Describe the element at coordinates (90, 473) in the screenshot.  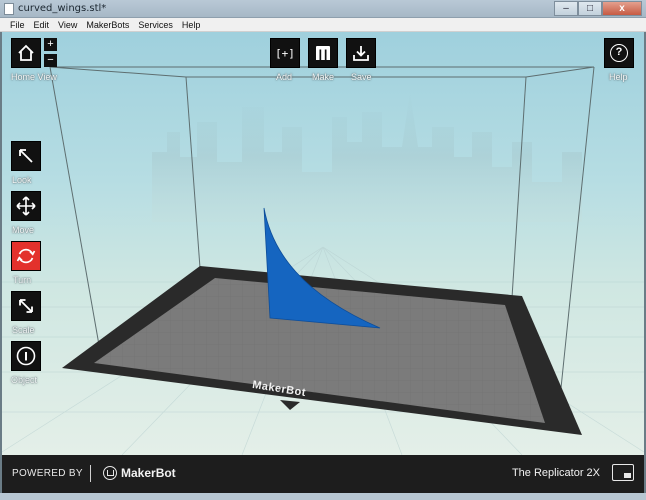
I see `footer-divider` at that location.